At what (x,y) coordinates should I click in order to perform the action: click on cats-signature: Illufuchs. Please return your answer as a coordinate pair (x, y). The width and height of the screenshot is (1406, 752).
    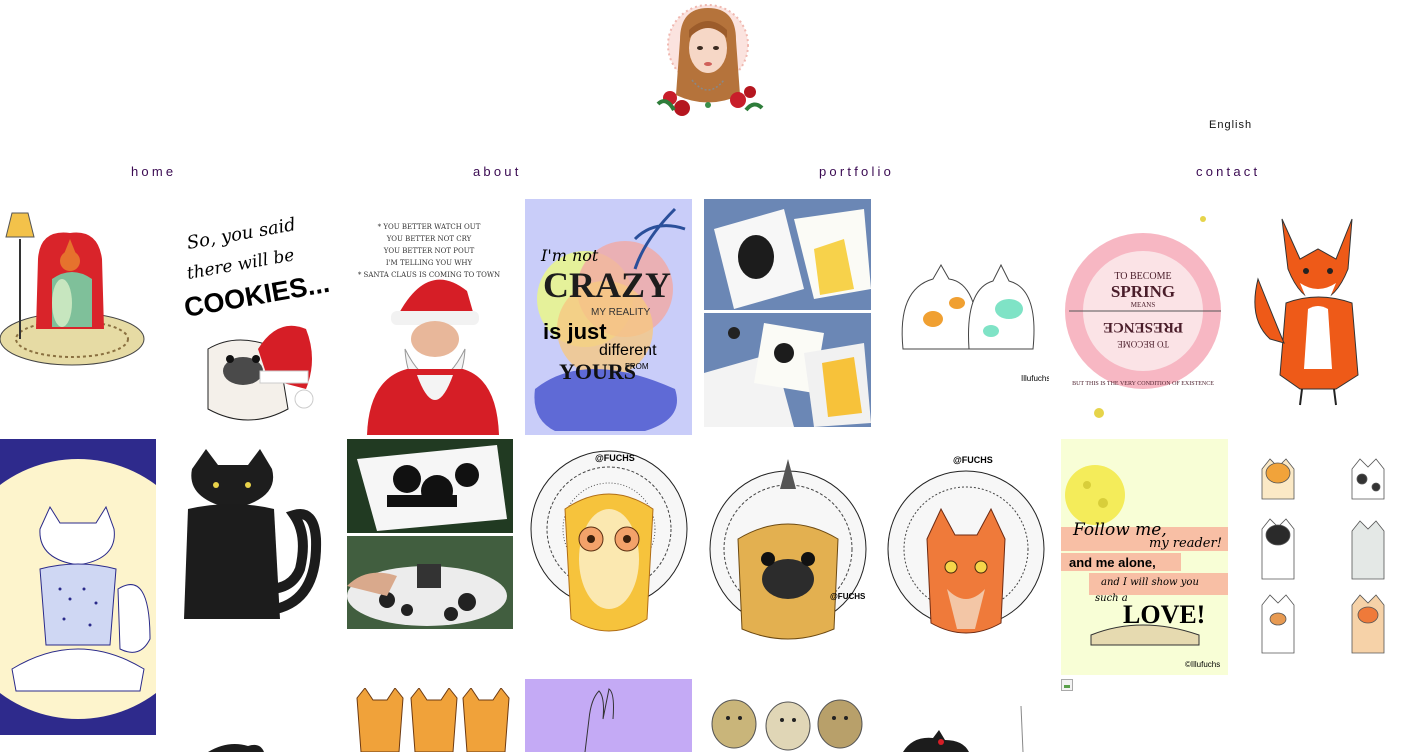
    Looking at the image, I should click on (1035, 378).